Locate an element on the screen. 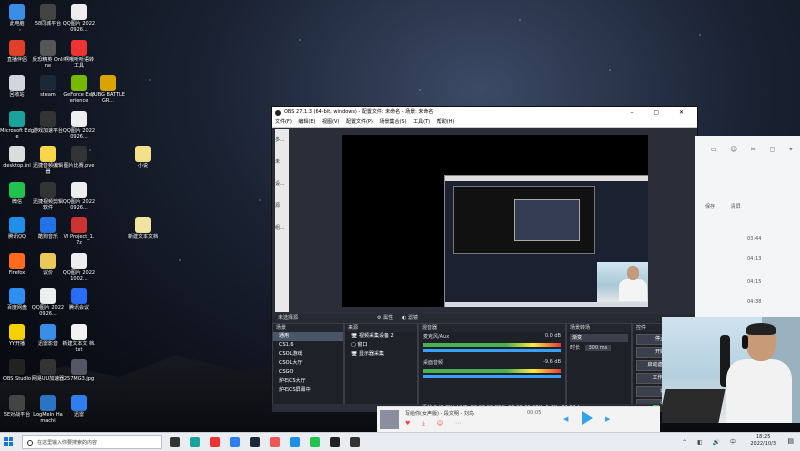 The width and height of the screenshot is (800, 451). desktop-icon: desktop.ini is located at coordinates (17, 157).